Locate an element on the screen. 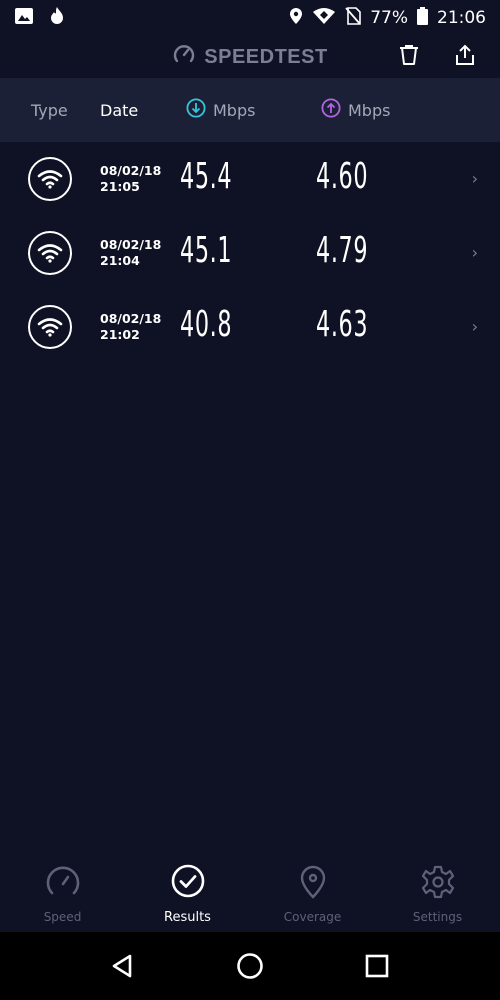 The width and height of the screenshot is (500, 1000). bottom-tab-bar: Speed Results Coverage Settings is located at coordinates (250, 892).